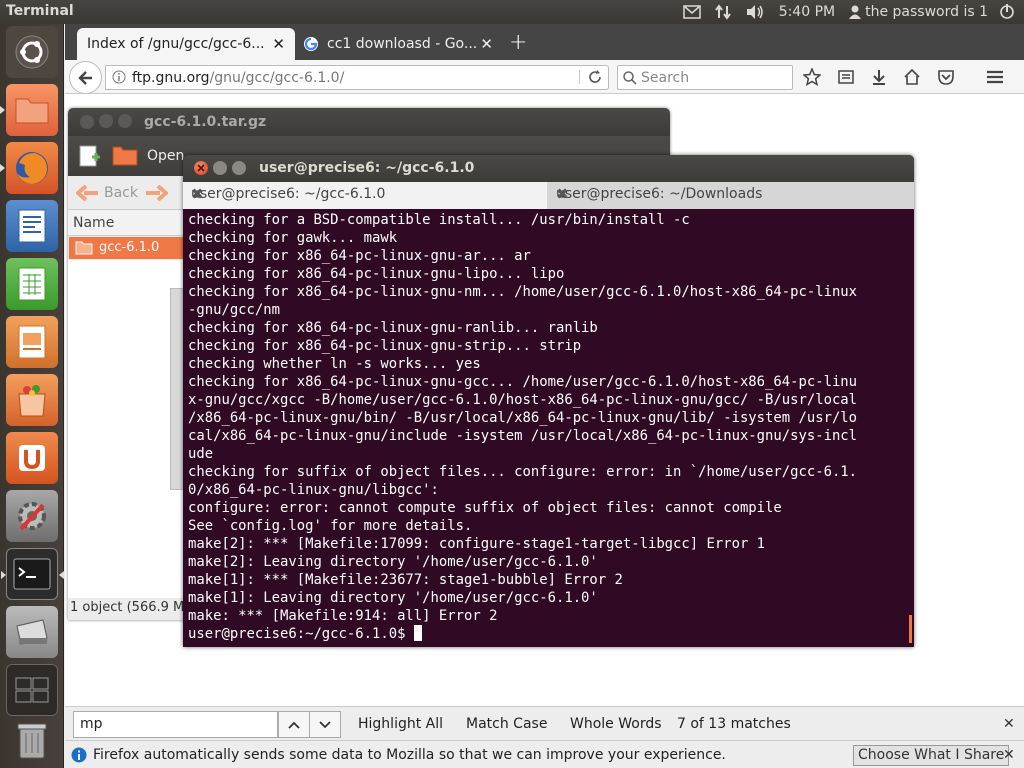 Image resolution: width=1024 pixels, height=768 pixels. I want to click on shopping-bag-icon, so click(32, 400).